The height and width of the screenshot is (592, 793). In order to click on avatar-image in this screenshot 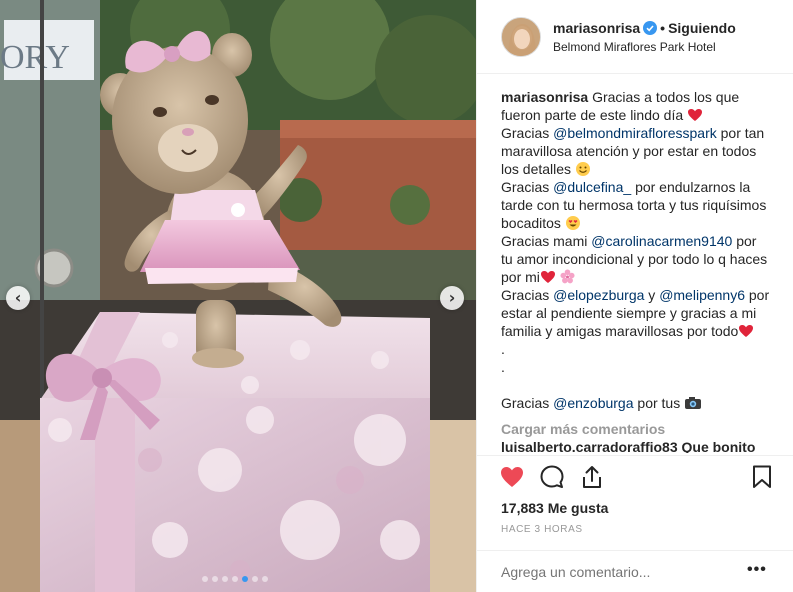, I will do `click(521, 37)`.